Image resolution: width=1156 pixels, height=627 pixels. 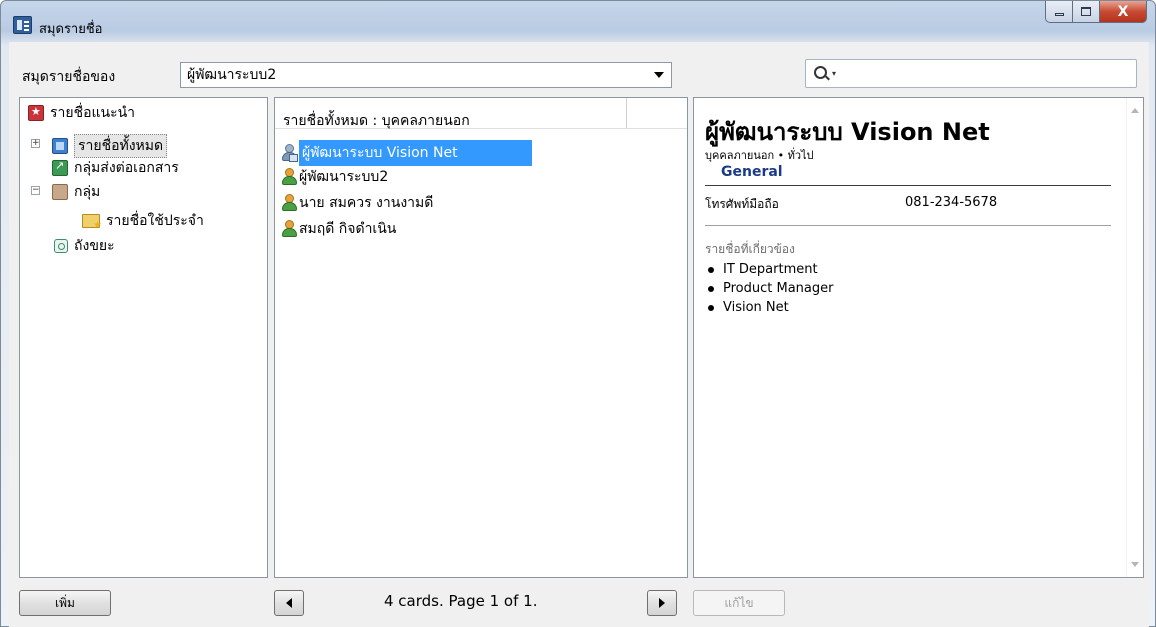 What do you see at coordinates (289, 153) in the screenshot?
I see `contact-card-icon` at bounding box center [289, 153].